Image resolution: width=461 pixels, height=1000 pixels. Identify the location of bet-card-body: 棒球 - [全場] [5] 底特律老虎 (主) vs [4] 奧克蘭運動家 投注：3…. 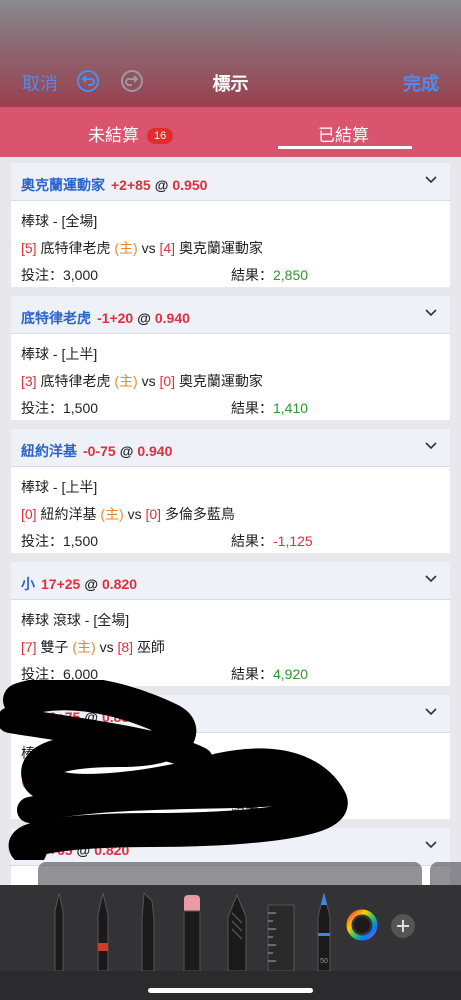
(230, 246).